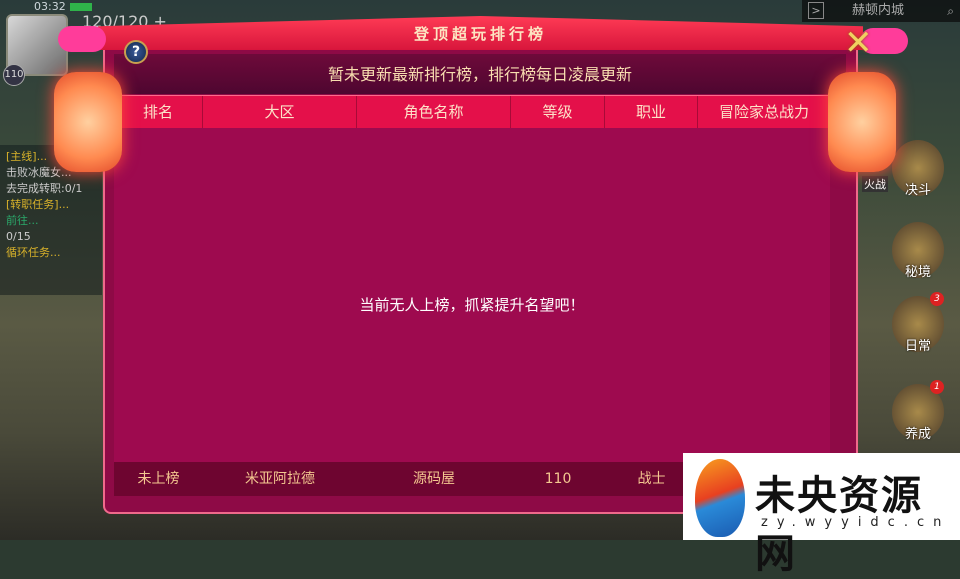  What do you see at coordinates (558, 479) in the screenshot?
I see `my-level: 110` at bounding box center [558, 479].